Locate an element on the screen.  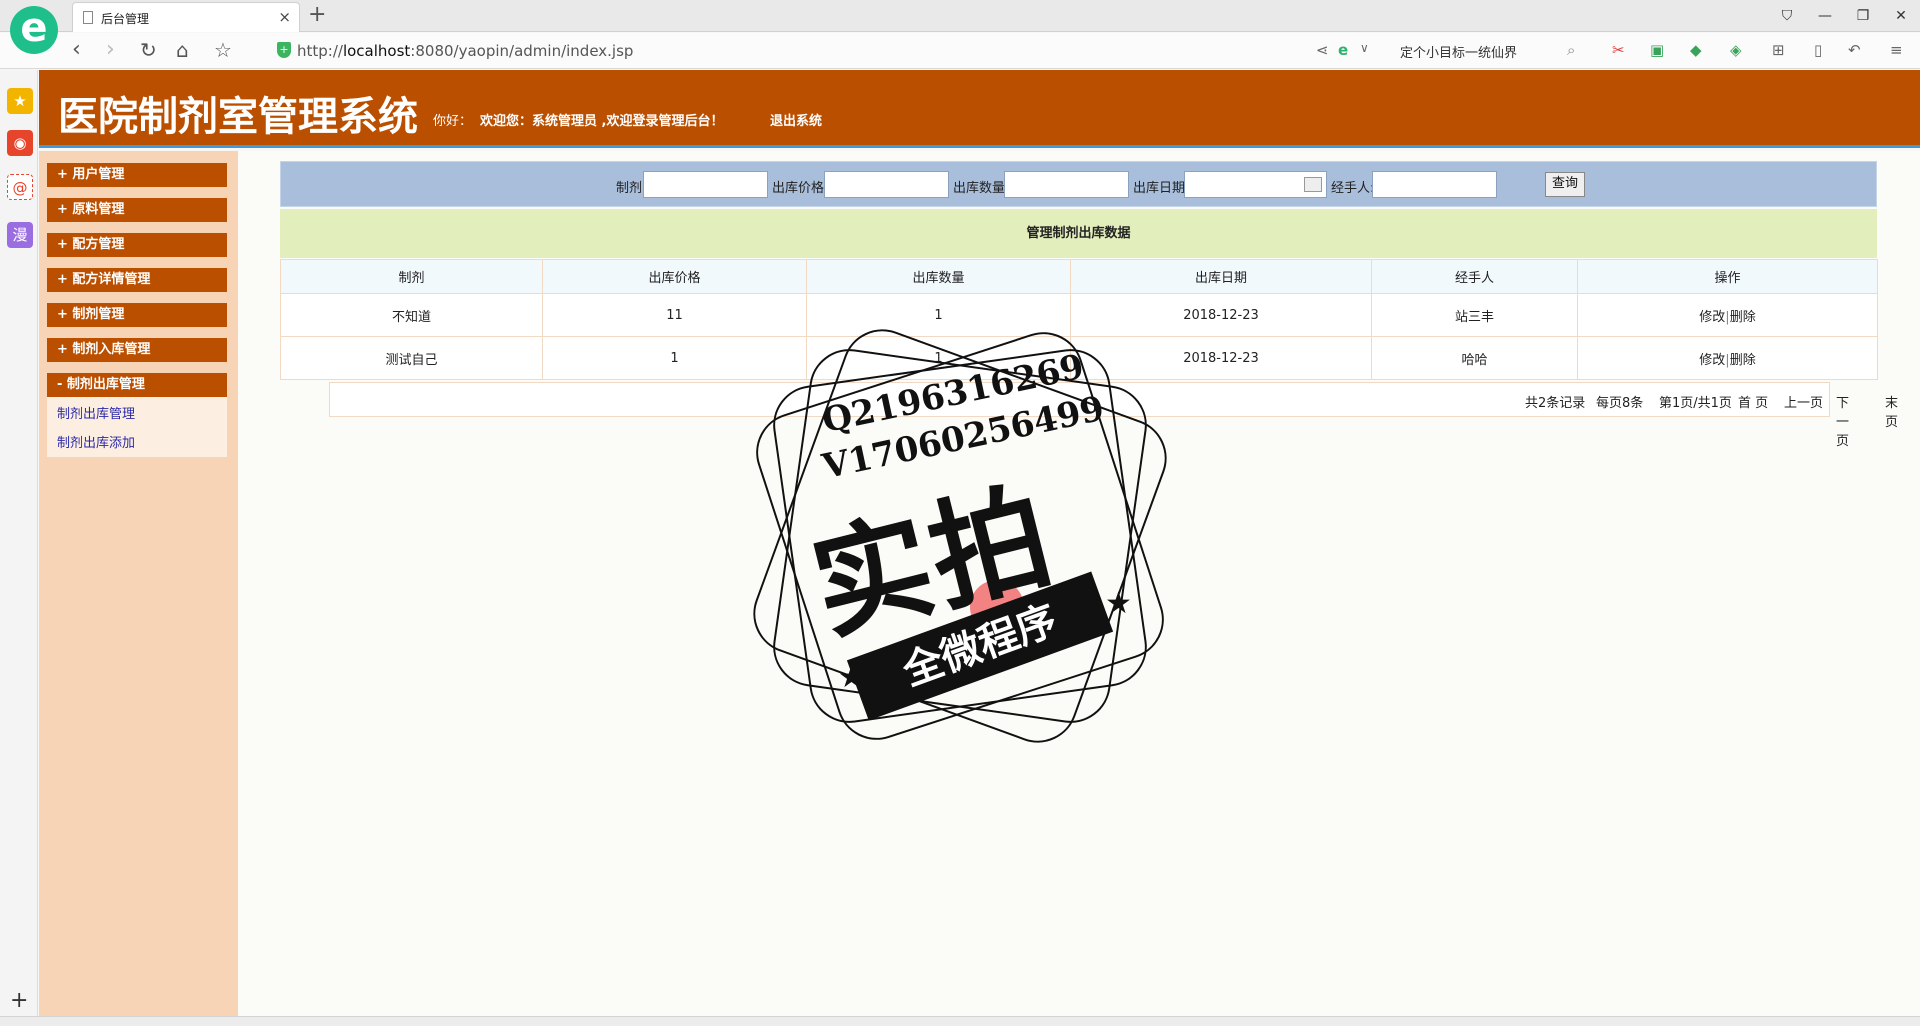
cell-handler: 哈哈 is located at coordinates (1474, 358).